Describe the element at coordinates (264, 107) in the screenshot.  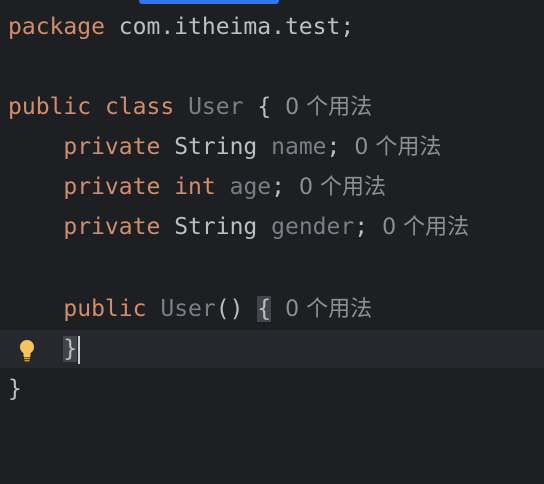
I see `open-brace: {` at that location.